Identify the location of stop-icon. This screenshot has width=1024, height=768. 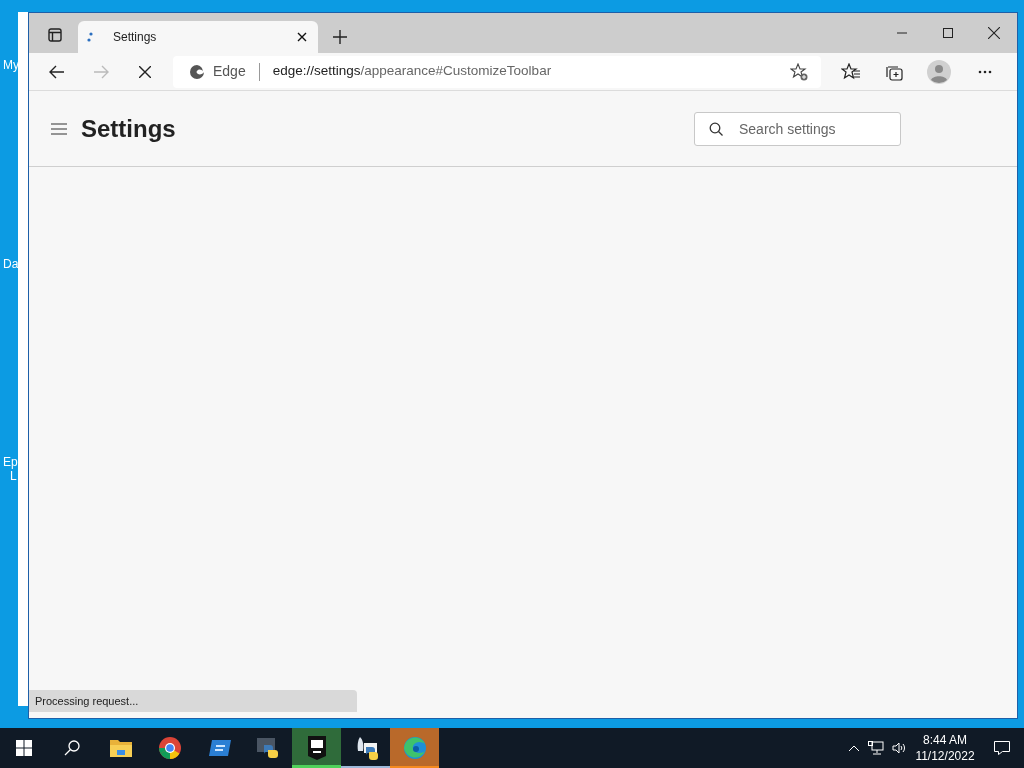
(145, 71).